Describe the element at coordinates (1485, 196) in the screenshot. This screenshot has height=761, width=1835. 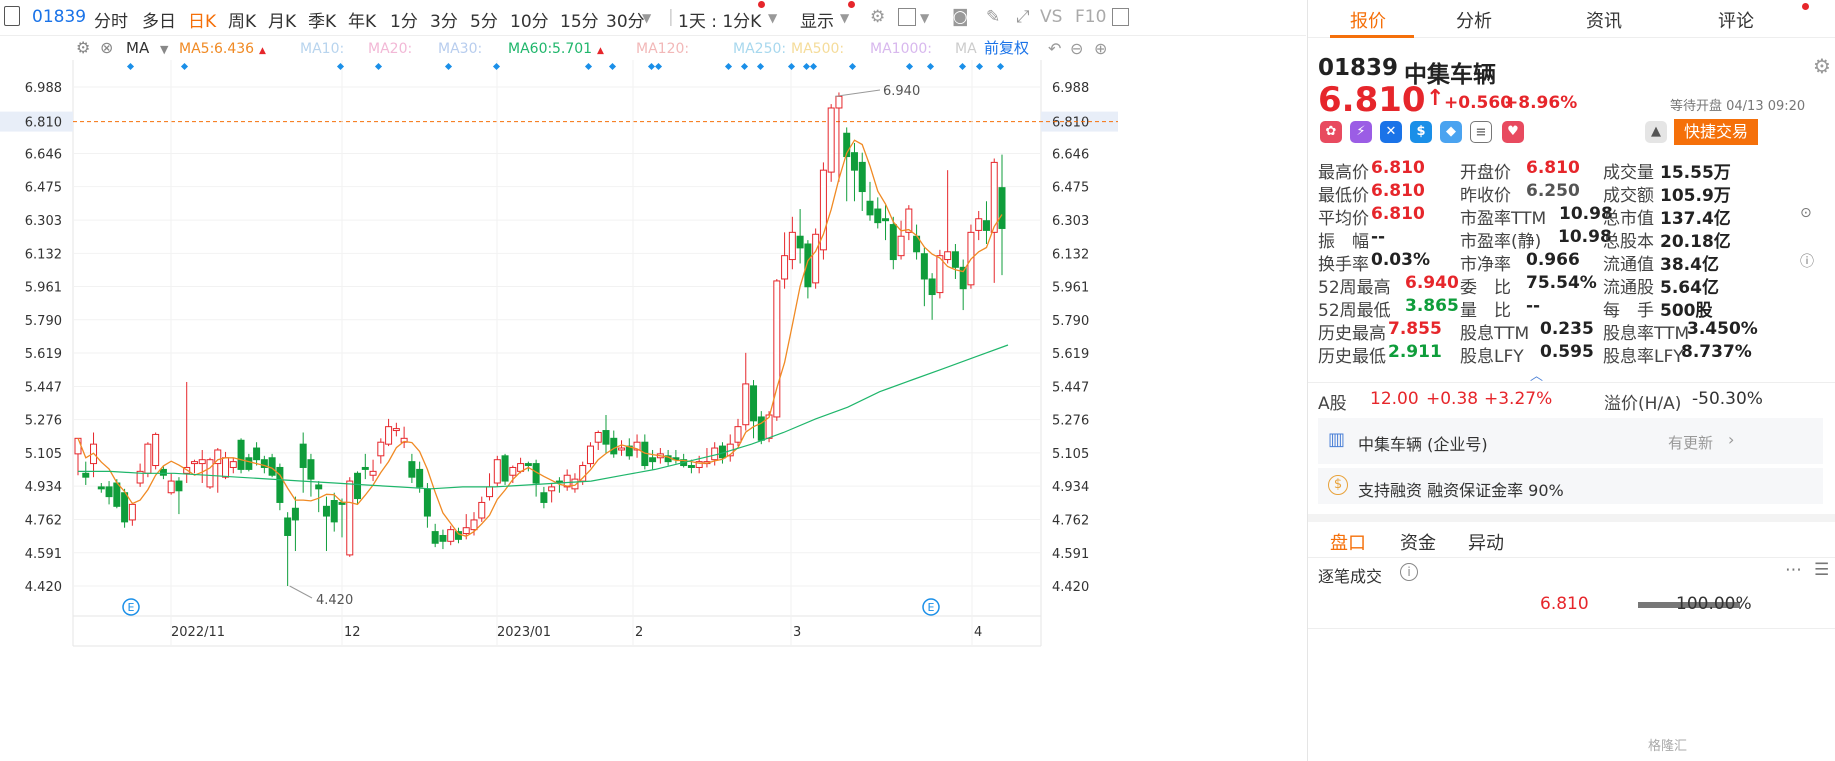
I see `quote-label: 昨收价` at that location.